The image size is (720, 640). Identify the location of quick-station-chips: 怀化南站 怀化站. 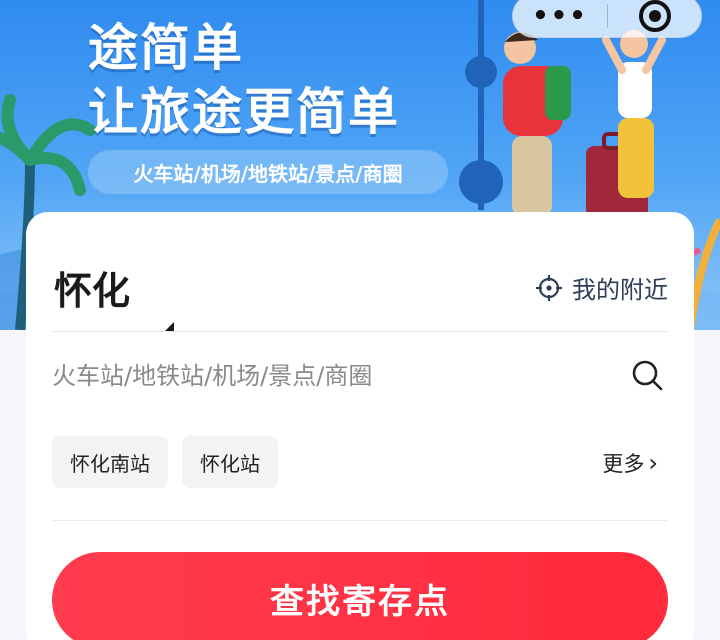
(172, 462).